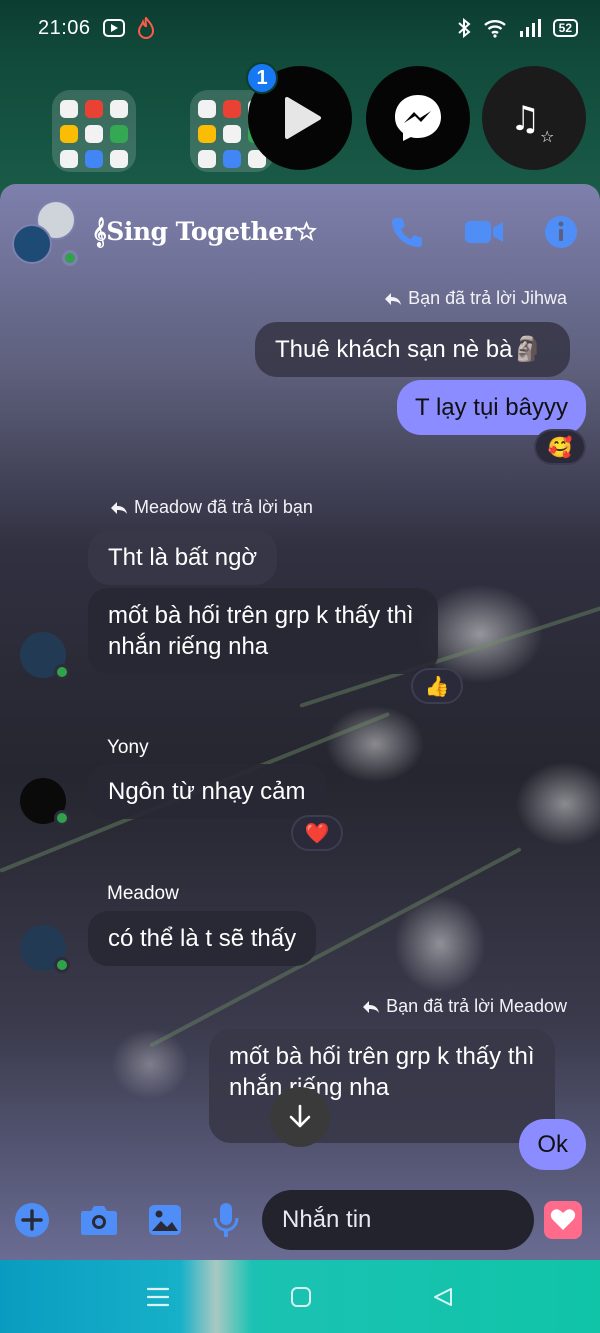 This screenshot has height=1333, width=600. What do you see at coordinates (475, 298) in the screenshot?
I see `reply-note: Bạn đã trả lời Jihwa` at bounding box center [475, 298].